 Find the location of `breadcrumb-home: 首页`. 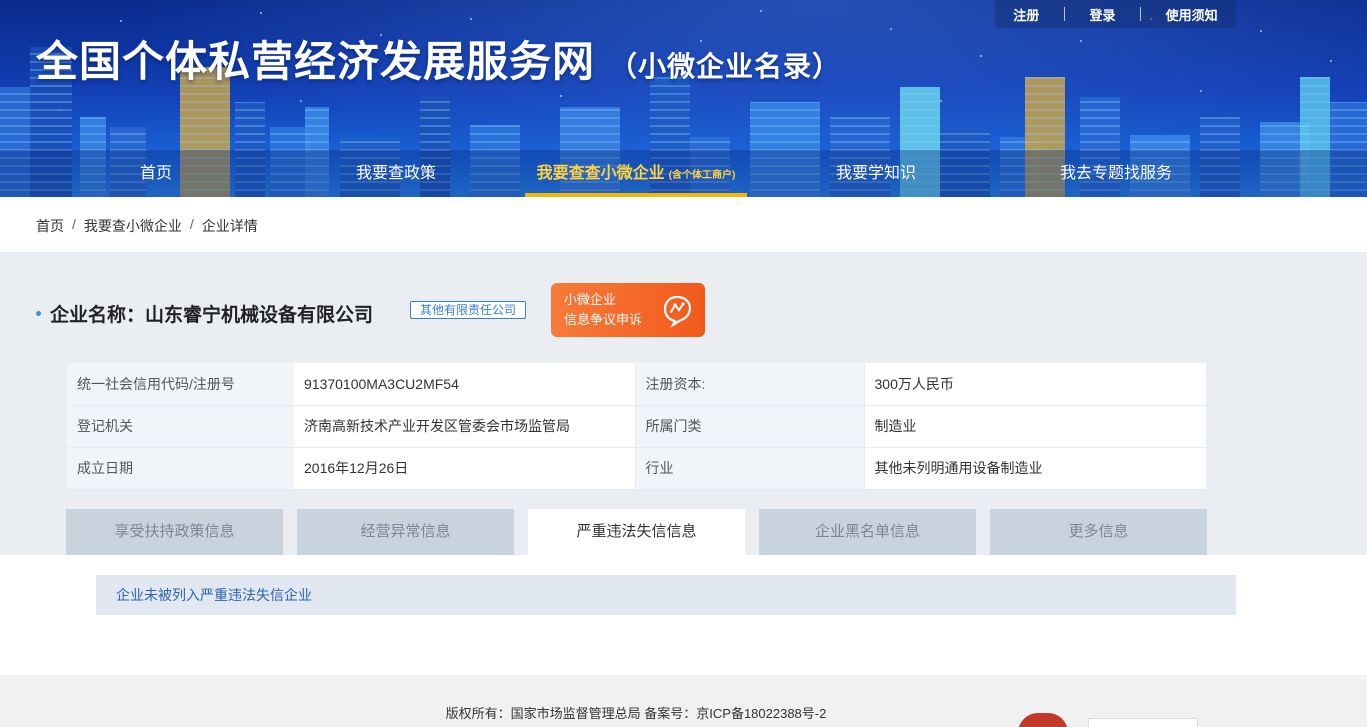

breadcrumb-home: 首页 is located at coordinates (50, 226).